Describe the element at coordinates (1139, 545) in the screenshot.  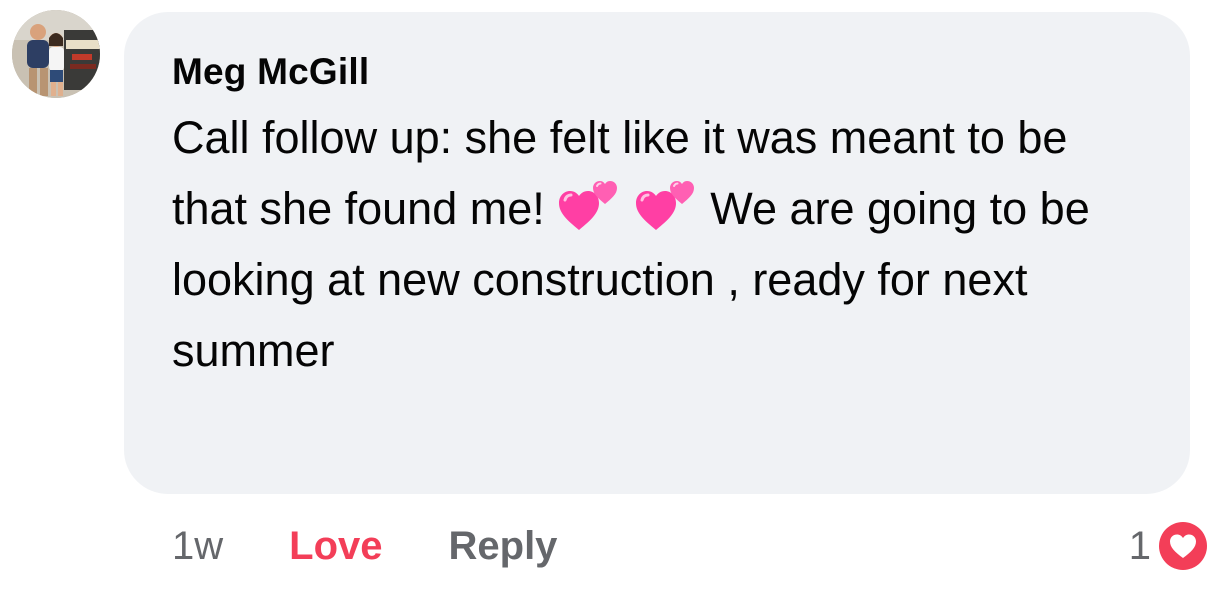
I see `reaction-count: 1` at that location.